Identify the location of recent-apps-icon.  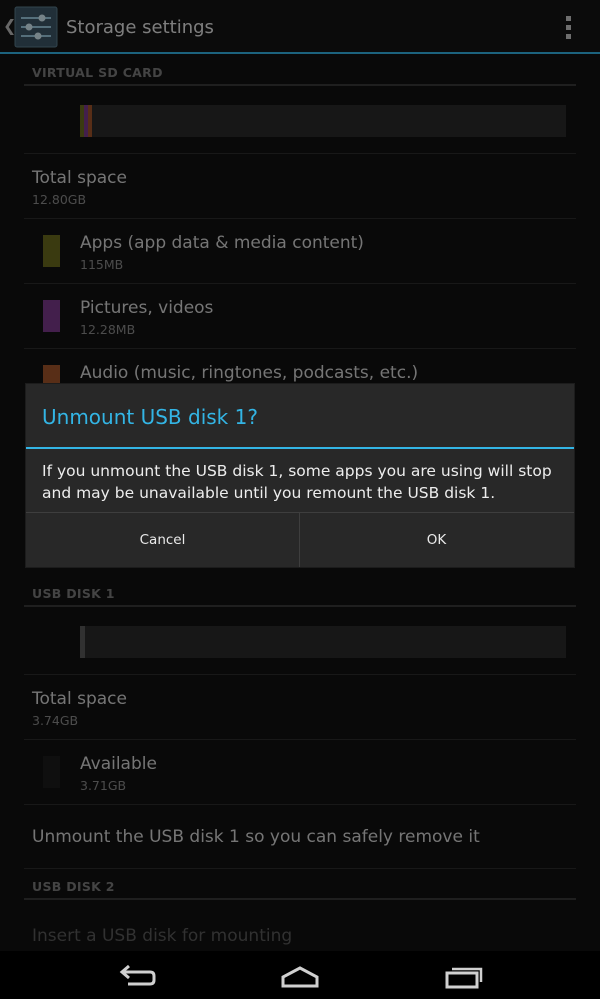
(464, 975).